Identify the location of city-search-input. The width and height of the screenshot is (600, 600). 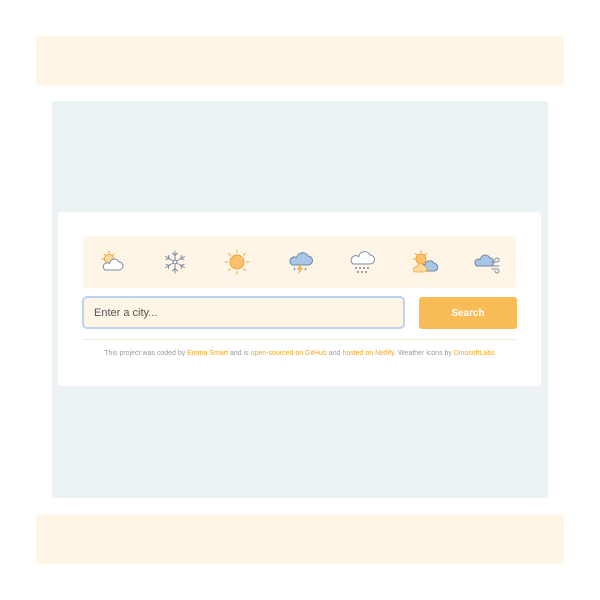
(243, 312).